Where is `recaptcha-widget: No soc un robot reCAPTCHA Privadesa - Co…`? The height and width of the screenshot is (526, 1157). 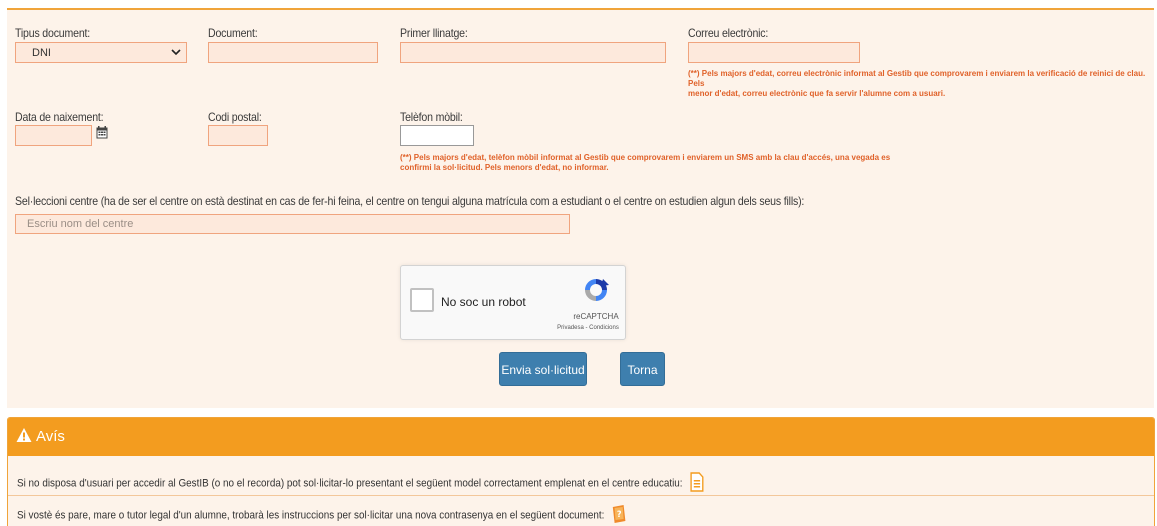 recaptcha-widget: No soc un robot reCAPTCHA Privadesa - Co… is located at coordinates (513, 302).